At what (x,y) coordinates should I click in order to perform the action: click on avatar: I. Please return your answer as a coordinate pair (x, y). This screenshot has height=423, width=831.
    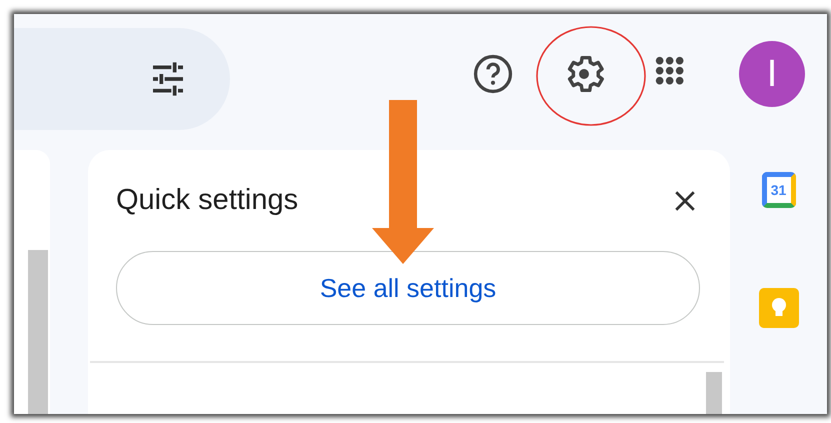
    Looking at the image, I should click on (772, 74).